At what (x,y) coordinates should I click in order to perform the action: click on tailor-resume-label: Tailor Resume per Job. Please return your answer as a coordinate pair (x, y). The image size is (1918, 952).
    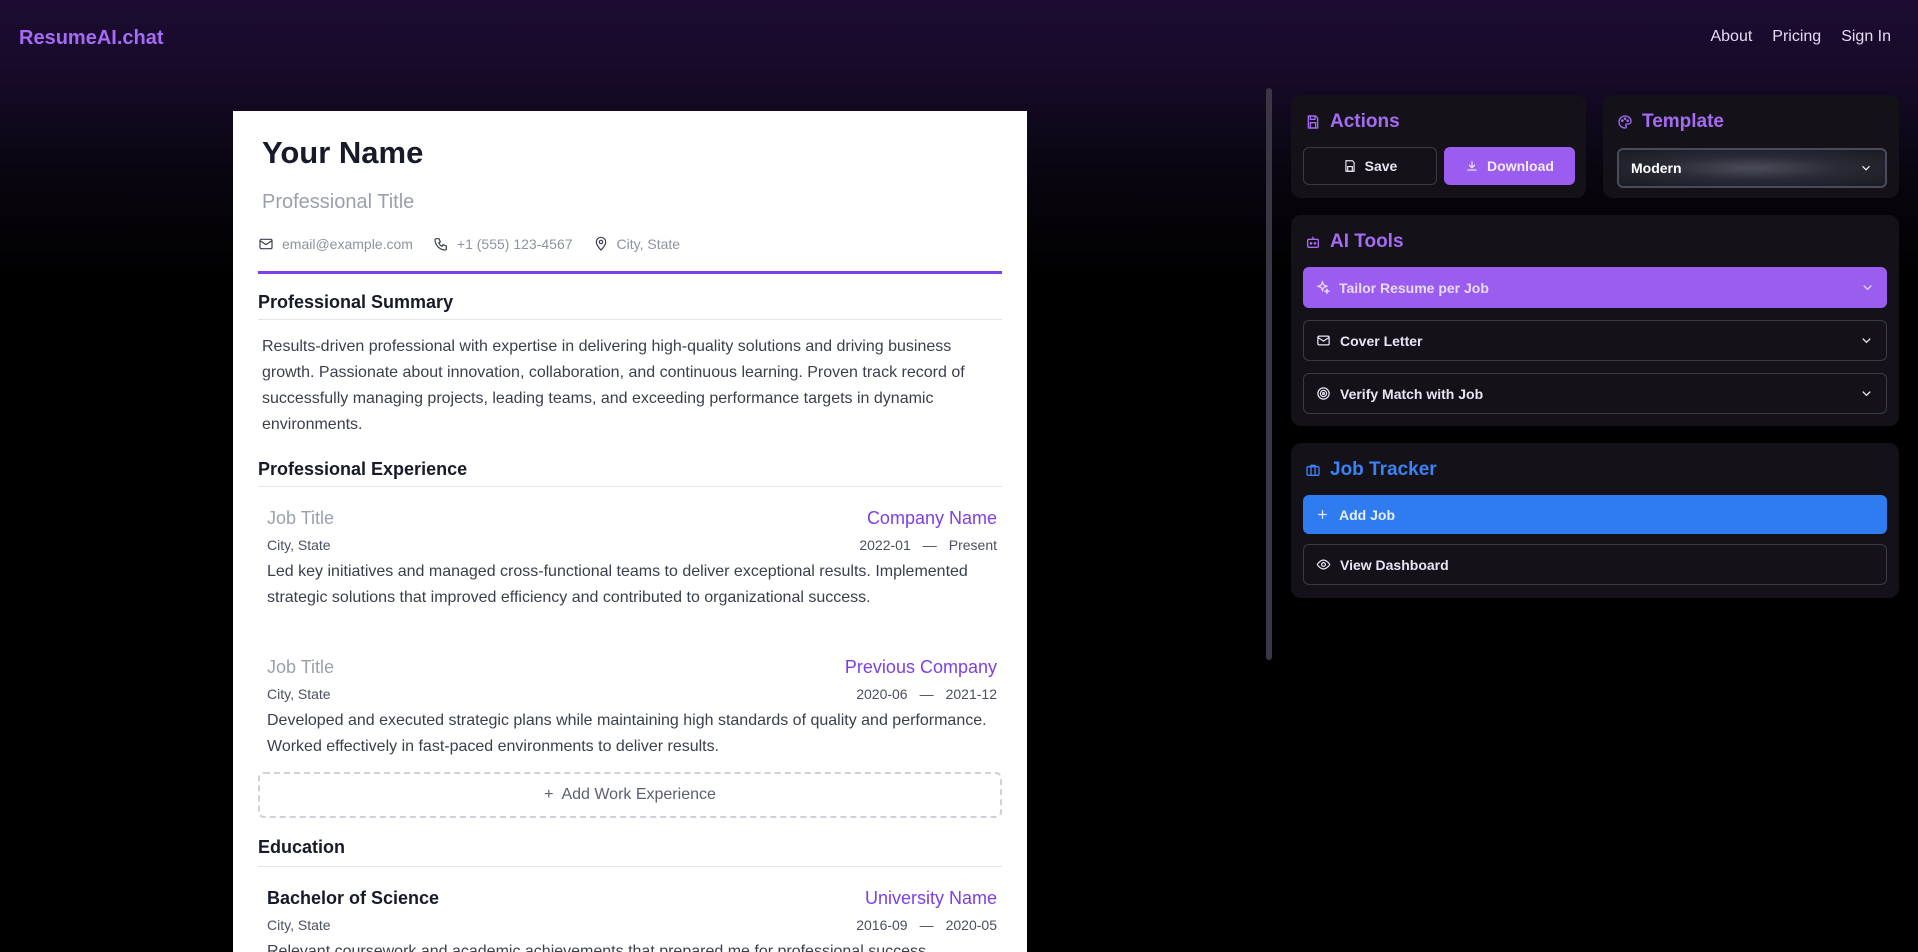
    Looking at the image, I should click on (1414, 287).